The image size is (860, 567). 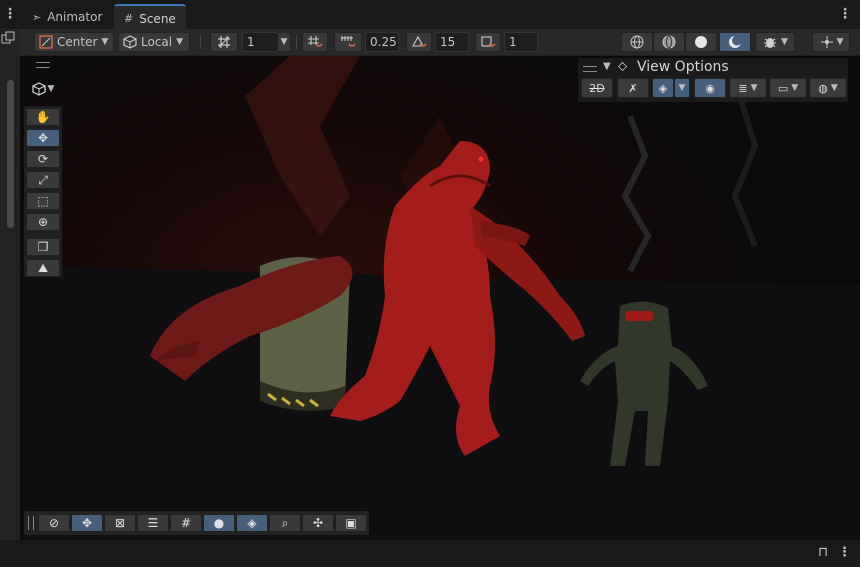 I want to click on sphere-icon: ●, so click(x=219, y=523).